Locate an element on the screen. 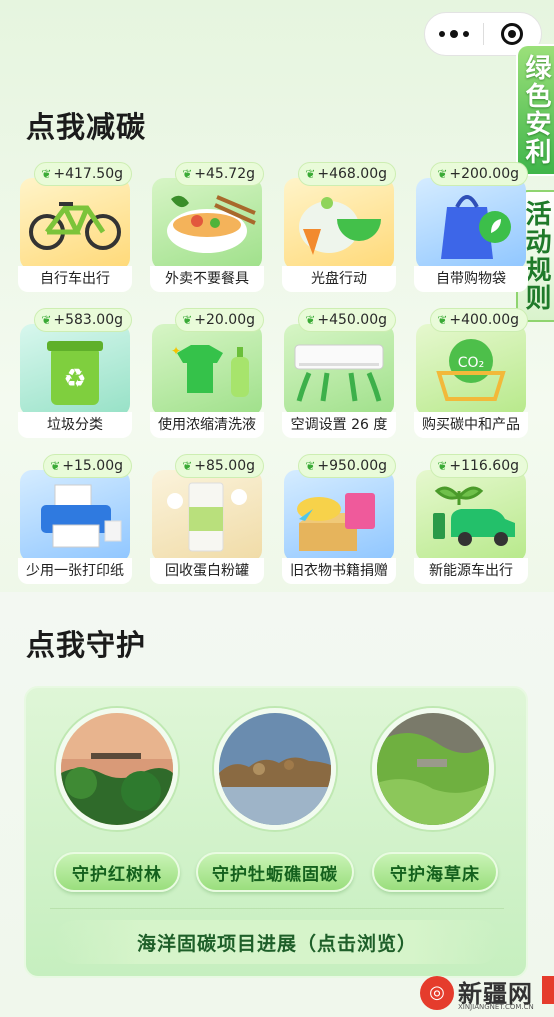  action-card: ❦ +417.50g 自行车出行 is located at coordinates (76, 227).